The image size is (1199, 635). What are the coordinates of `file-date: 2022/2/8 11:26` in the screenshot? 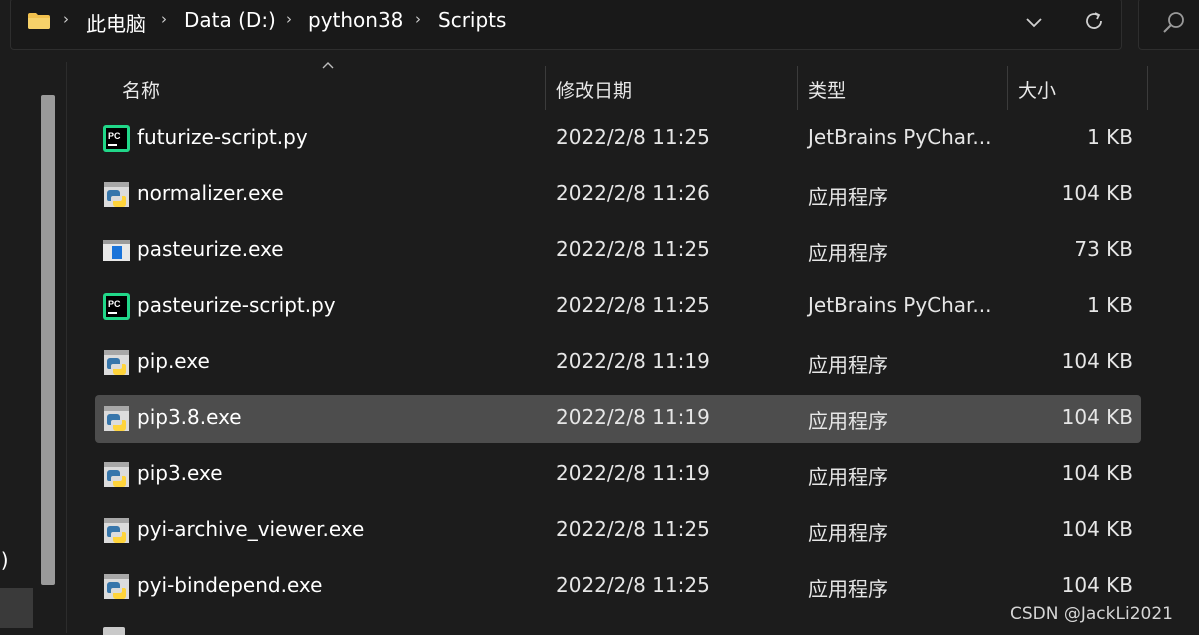 It's located at (633, 193).